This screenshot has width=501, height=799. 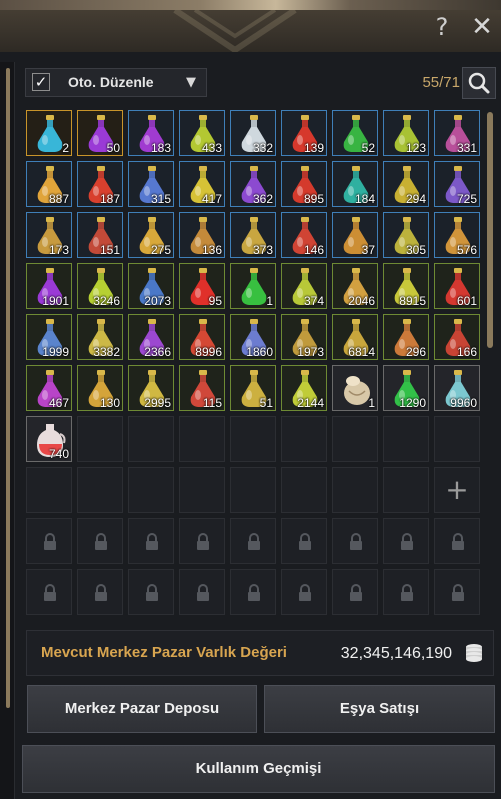 I want to click on inventory-item-slot: 2073, so click(x=151, y=286).